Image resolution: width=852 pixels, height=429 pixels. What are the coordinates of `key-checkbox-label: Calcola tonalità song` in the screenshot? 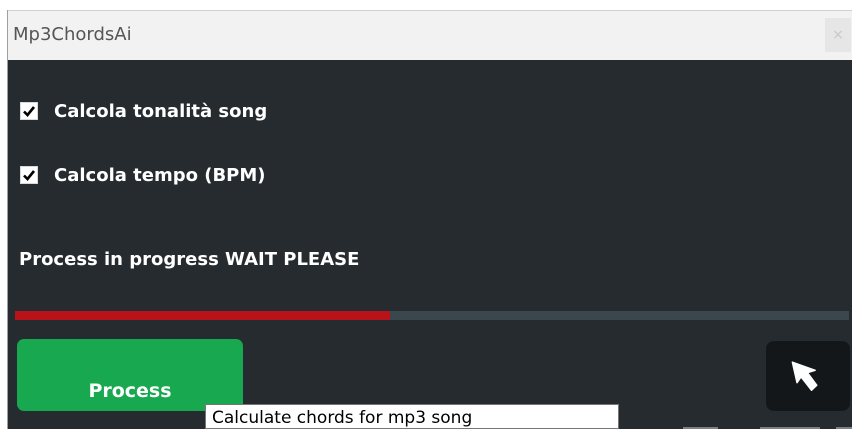 It's located at (161, 111).